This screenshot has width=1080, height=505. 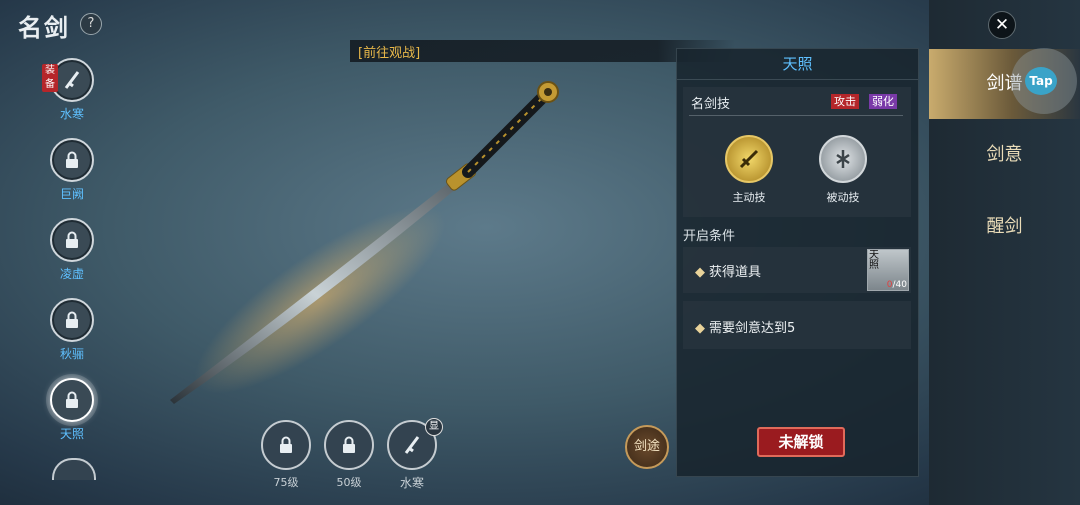 What do you see at coordinates (411, 483) in the screenshot?
I see `slot-label: 水寒` at bounding box center [411, 483].